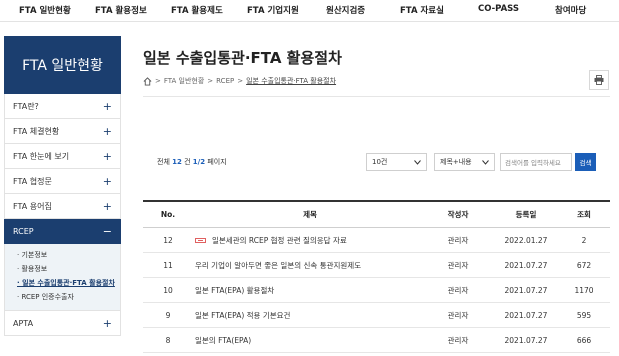 This screenshot has height=356, width=619. Describe the element at coordinates (45, 10) in the screenshot. I see `nav-fta-status: FTA 일반현황` at that location.